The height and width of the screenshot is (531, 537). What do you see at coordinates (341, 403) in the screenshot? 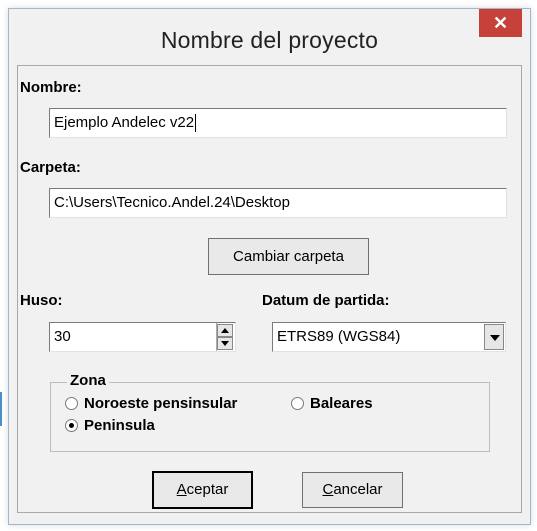
I see `radio-baleares-label: Baleares` at bounding box center [341, 403].